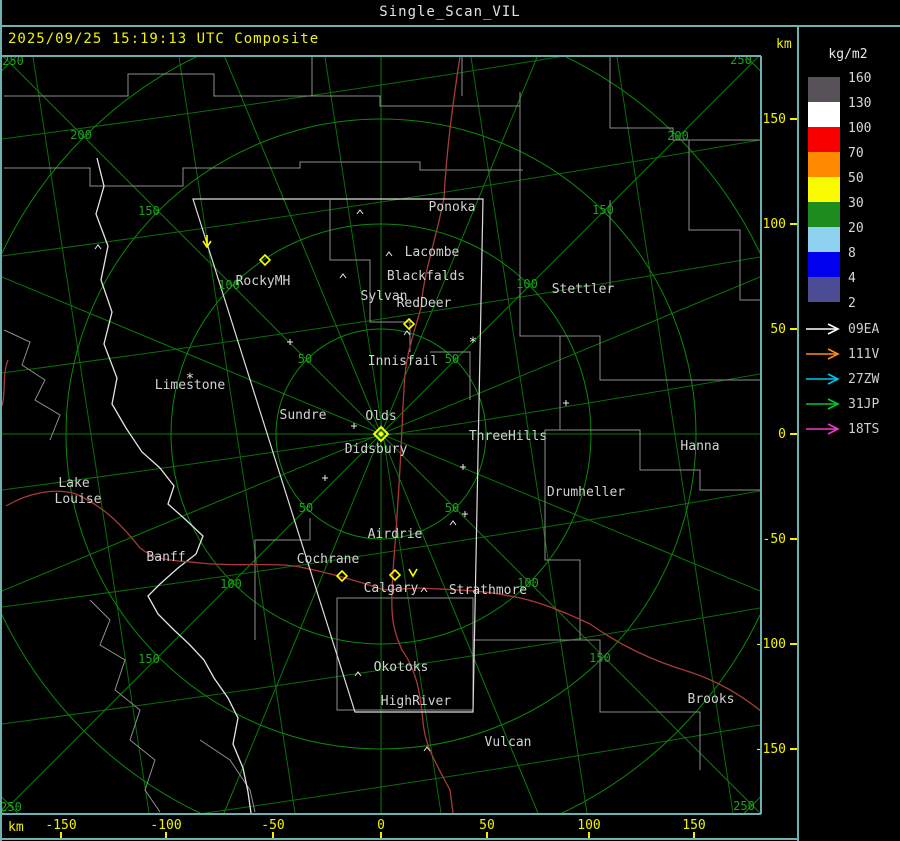 This screenshot has height=841, width=900. Describe the element at coordinates (586, 492) in the screenshot. I see `city-label-drumheller: Drumheller` at that location.